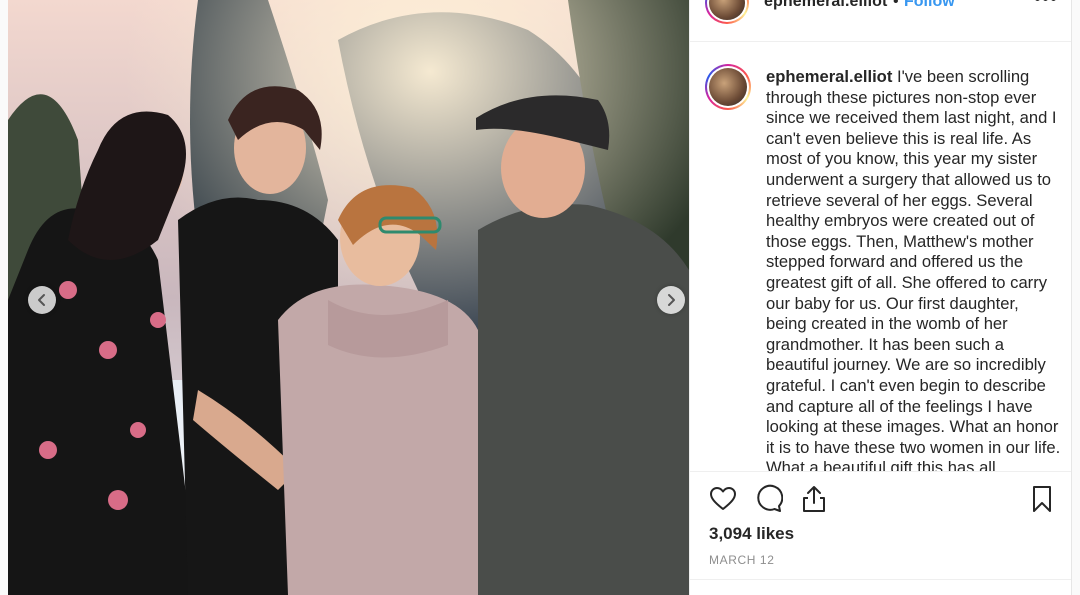 This screenshot has width=1080, height=595. What do you see at coordinates (829, 76) in the screenshot?
I see `caption-username-link: ephemeral.elliot` at bounding box center [829, 76].